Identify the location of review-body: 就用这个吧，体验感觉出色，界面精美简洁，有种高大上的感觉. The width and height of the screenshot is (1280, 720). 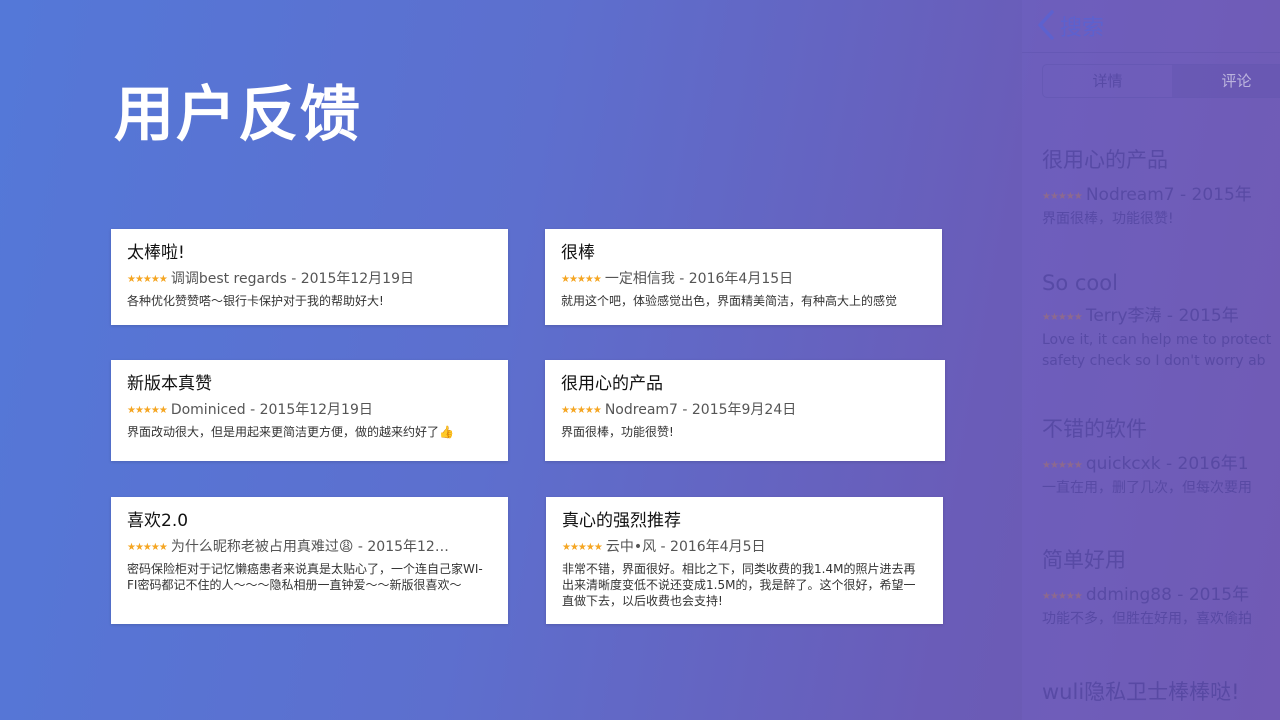
(729, 301).